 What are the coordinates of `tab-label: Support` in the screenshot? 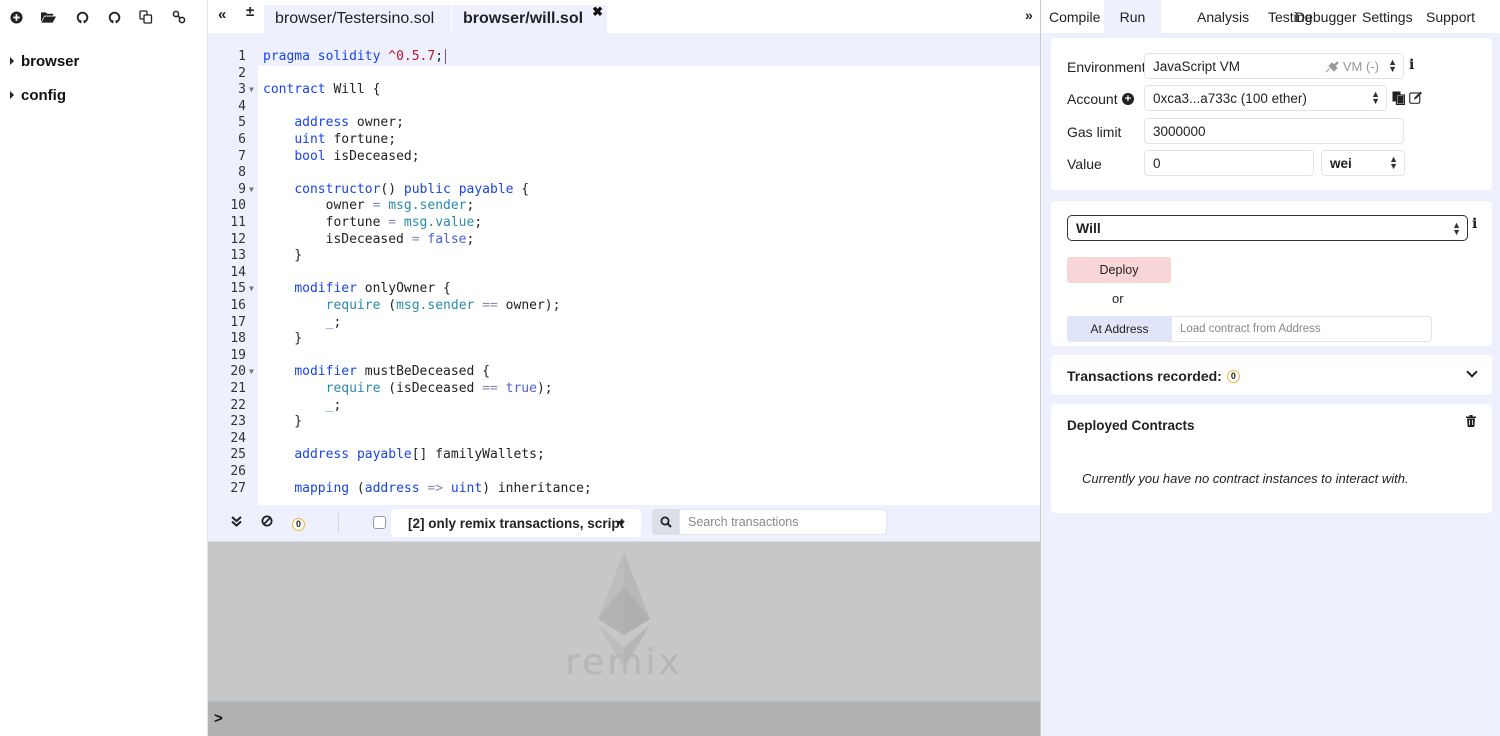 It's located at (1451, 16).